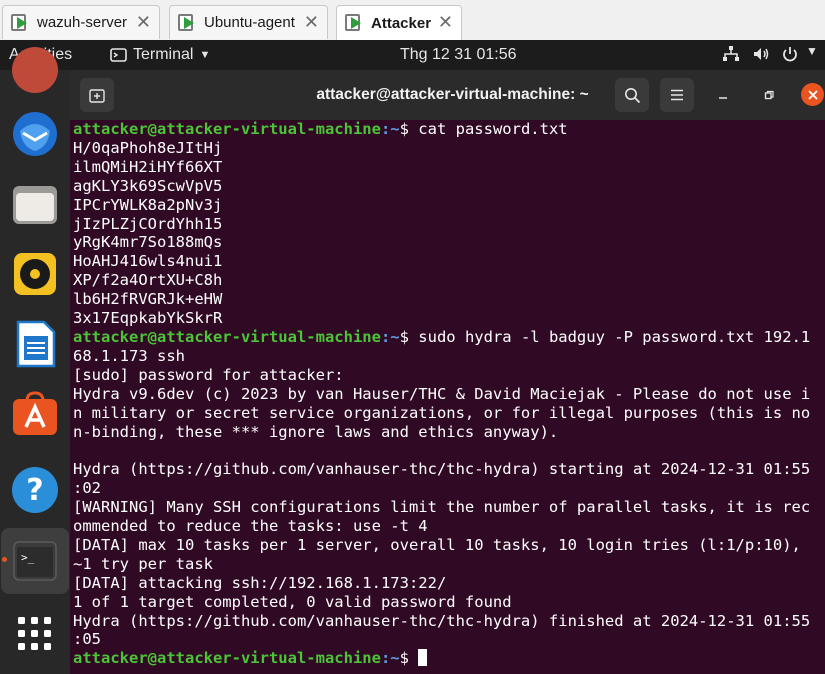 The image size is (825, 674). I want to click on close-button, so click(812, 94).